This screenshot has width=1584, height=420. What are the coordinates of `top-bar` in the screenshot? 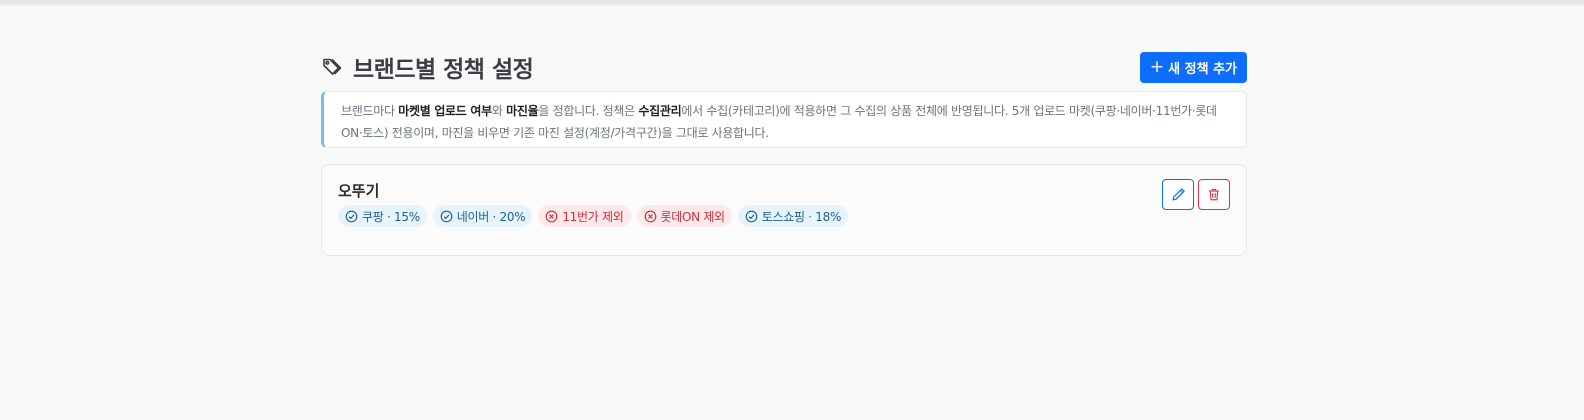 It's located at (792, 2).